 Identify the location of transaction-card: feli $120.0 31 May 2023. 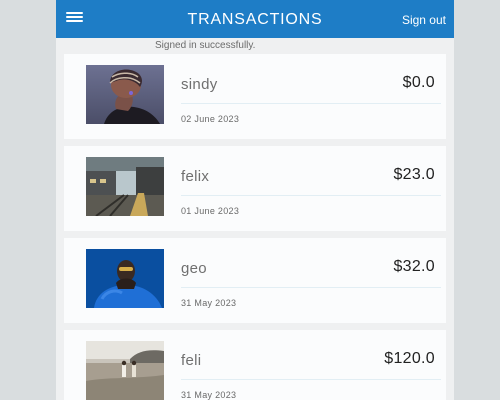
(255, 365).